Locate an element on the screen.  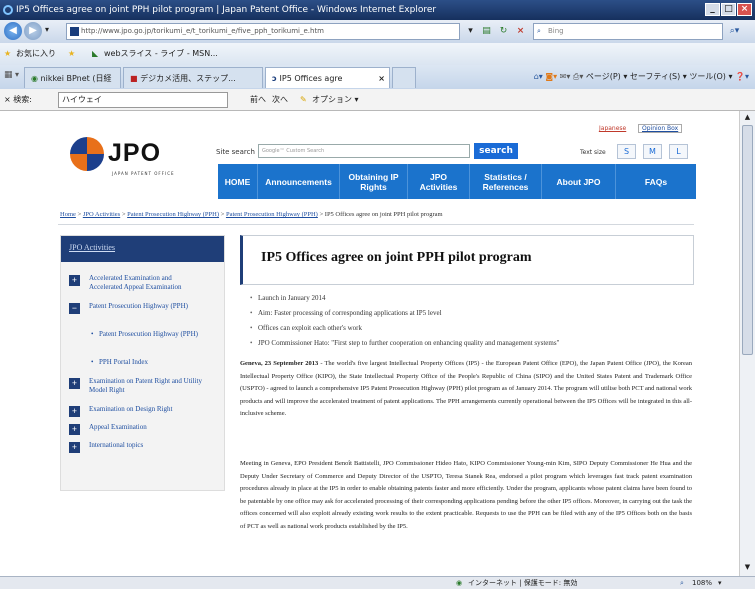
scroll-down-icon: ▼ is located at coordinates (747, 567).